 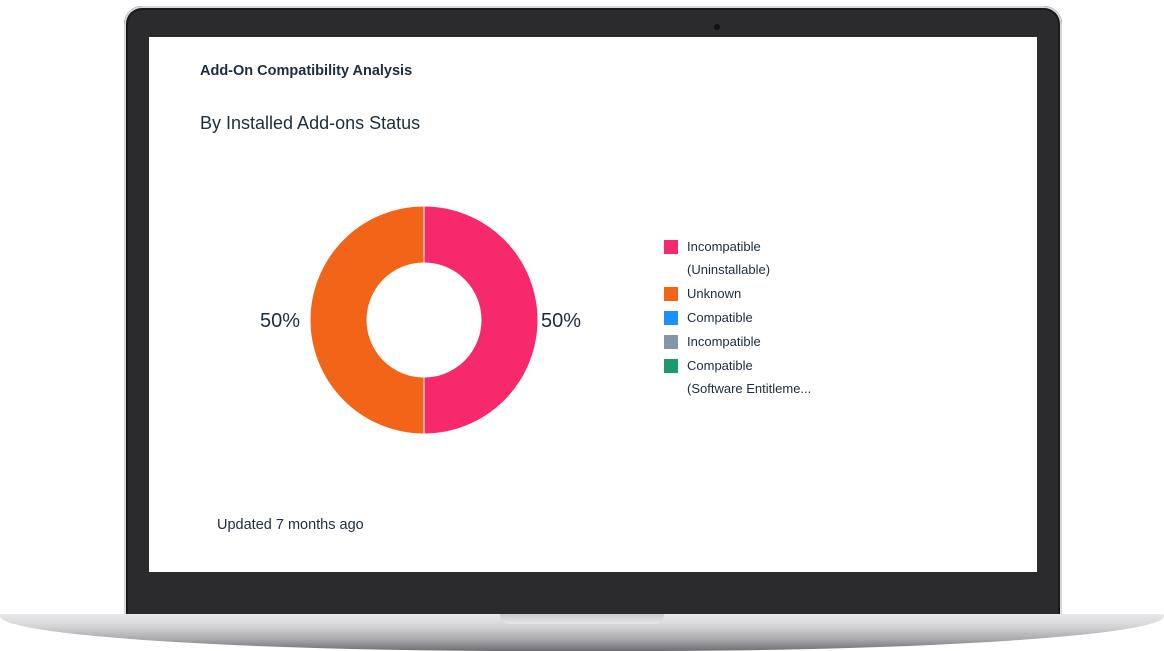 I want to click on updated-timestamp: Updated 7 months ago, so click(x=290, y=525).